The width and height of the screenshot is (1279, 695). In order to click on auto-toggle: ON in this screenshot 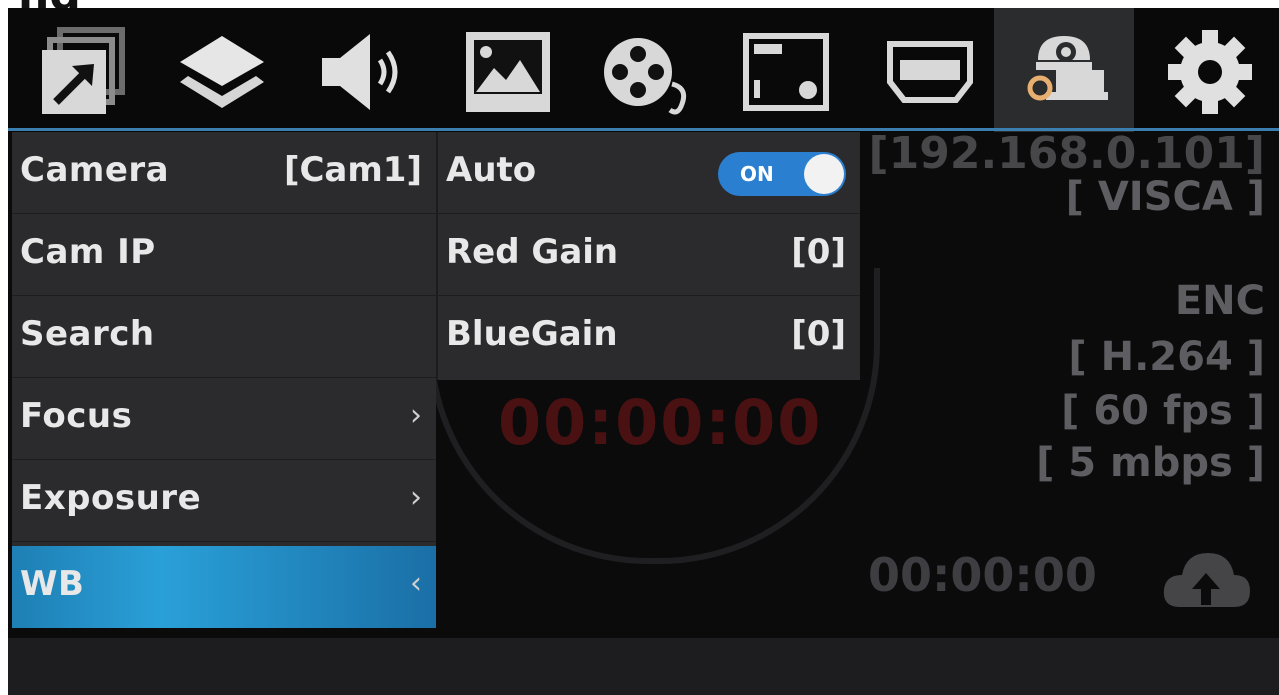, I will do `click(782, 174)`.